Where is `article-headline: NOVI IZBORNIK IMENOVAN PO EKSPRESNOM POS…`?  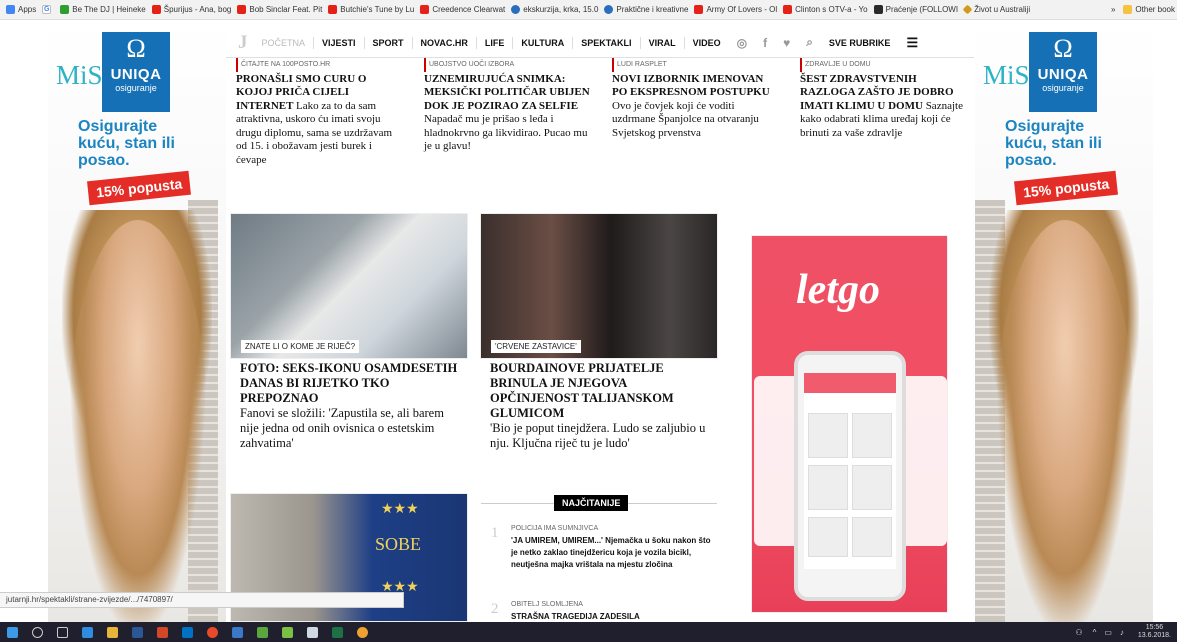 article-headline: NOVI IZBORNIK IMENOVAN PO EKSPRESNOM POS… is located at coordinates (691, 86).